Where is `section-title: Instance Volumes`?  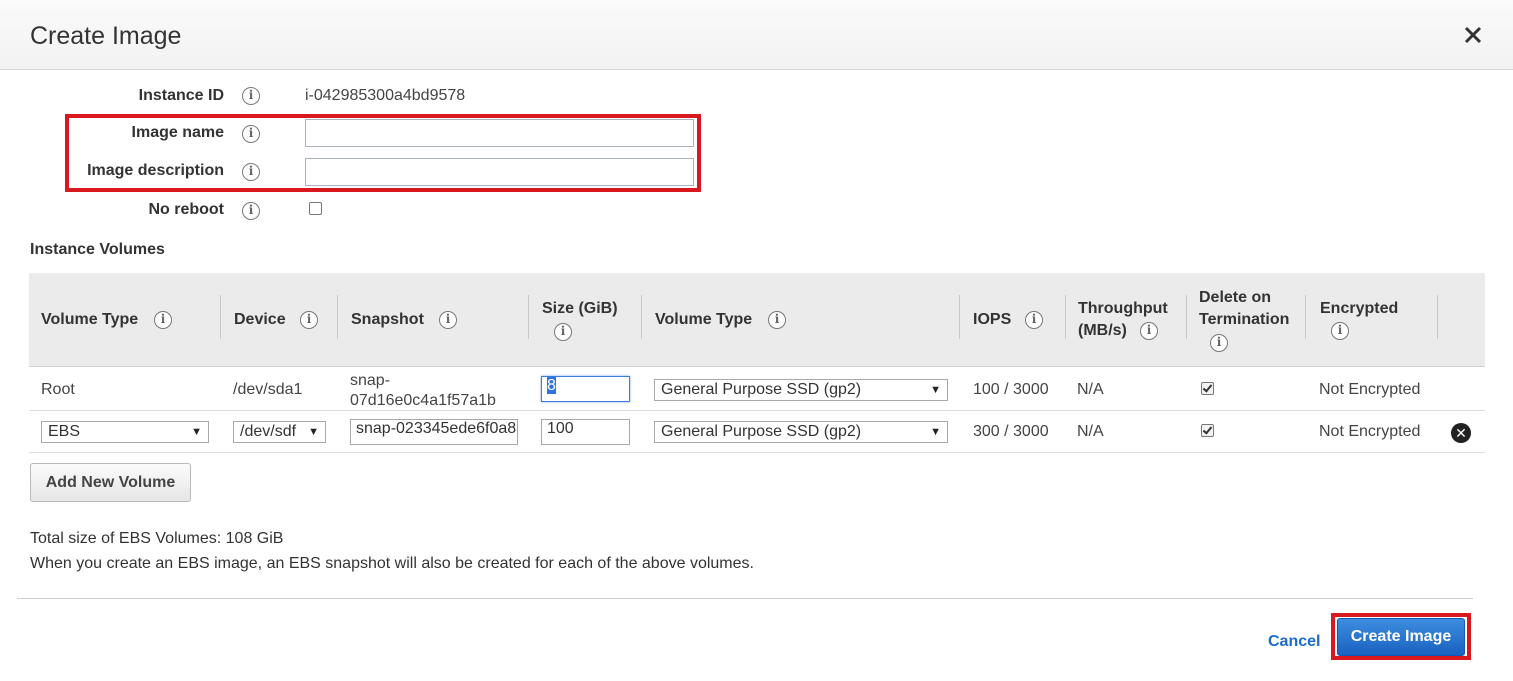
section-title: Instance Volumes is located at coordinates (97, 249).